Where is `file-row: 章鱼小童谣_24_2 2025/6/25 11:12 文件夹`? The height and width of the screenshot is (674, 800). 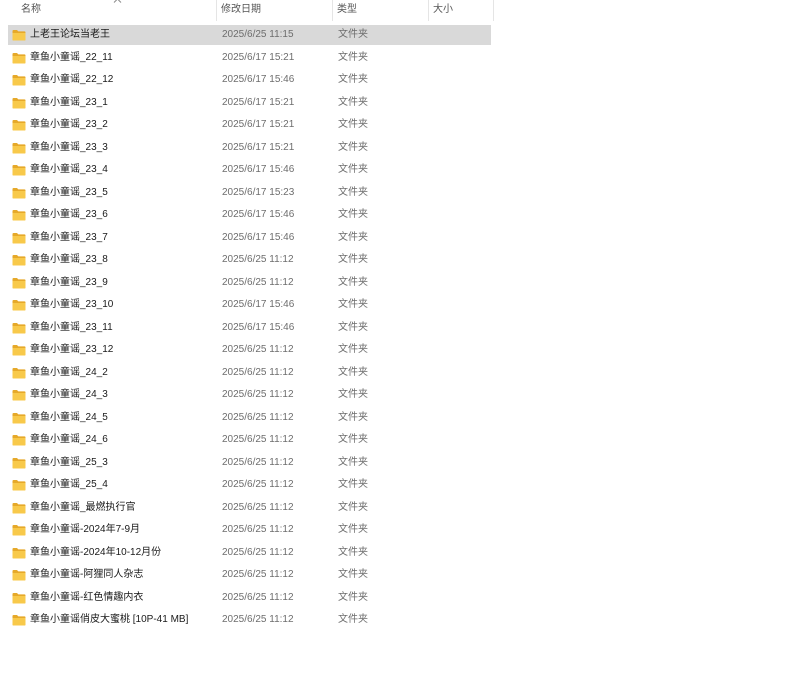 file-row: 章鱼小童谣_24_2 2025/6/25 11:12 文件夹 is located at coordinates (246, 373).